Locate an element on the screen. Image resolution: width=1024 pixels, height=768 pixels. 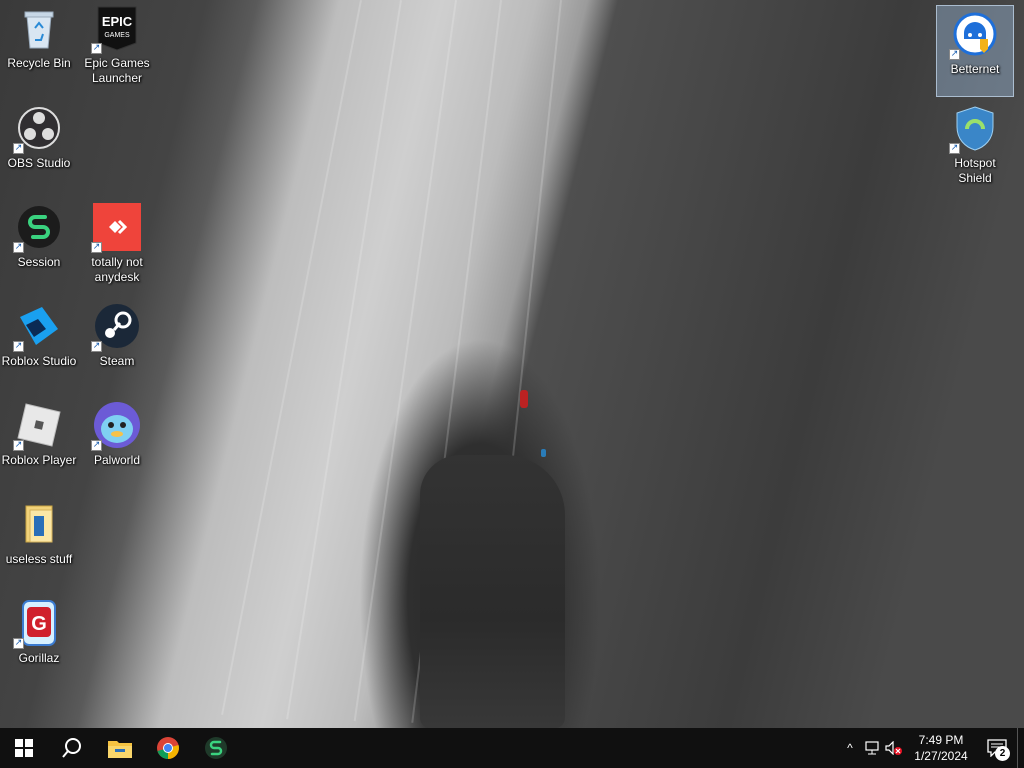
roblox-player-icon: ↗ is located at coordinates (38, 426).